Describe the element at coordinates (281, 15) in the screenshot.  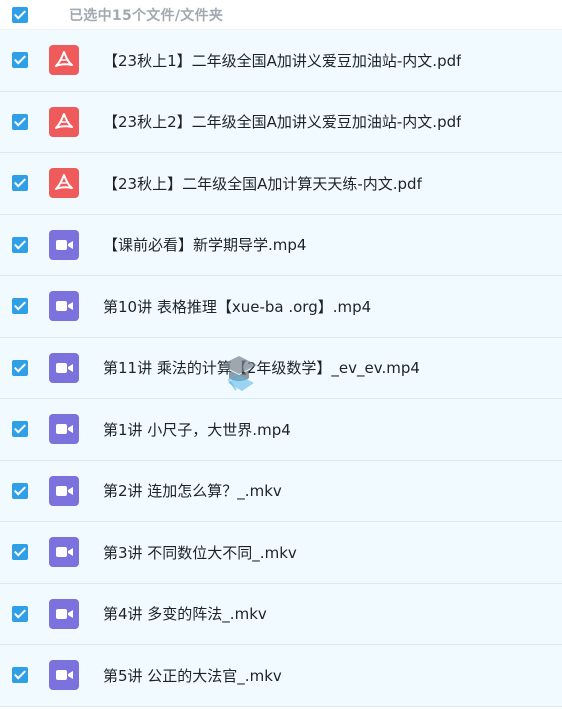
I see `selection-header: 已选中15个文件/文件夹` at that location.